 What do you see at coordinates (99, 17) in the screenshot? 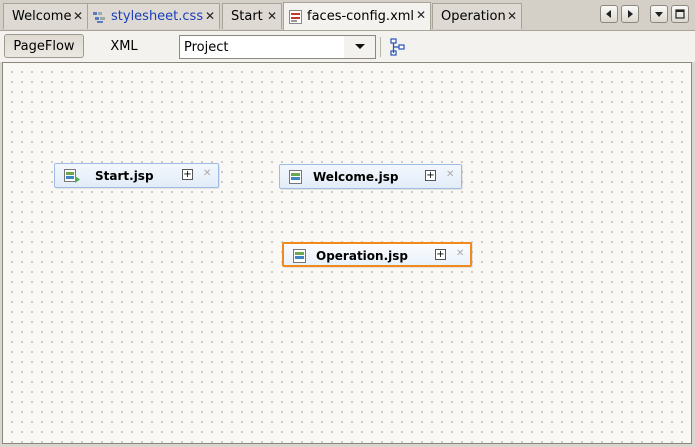
I see `css-file-icon` at bounding box center [99, 17].